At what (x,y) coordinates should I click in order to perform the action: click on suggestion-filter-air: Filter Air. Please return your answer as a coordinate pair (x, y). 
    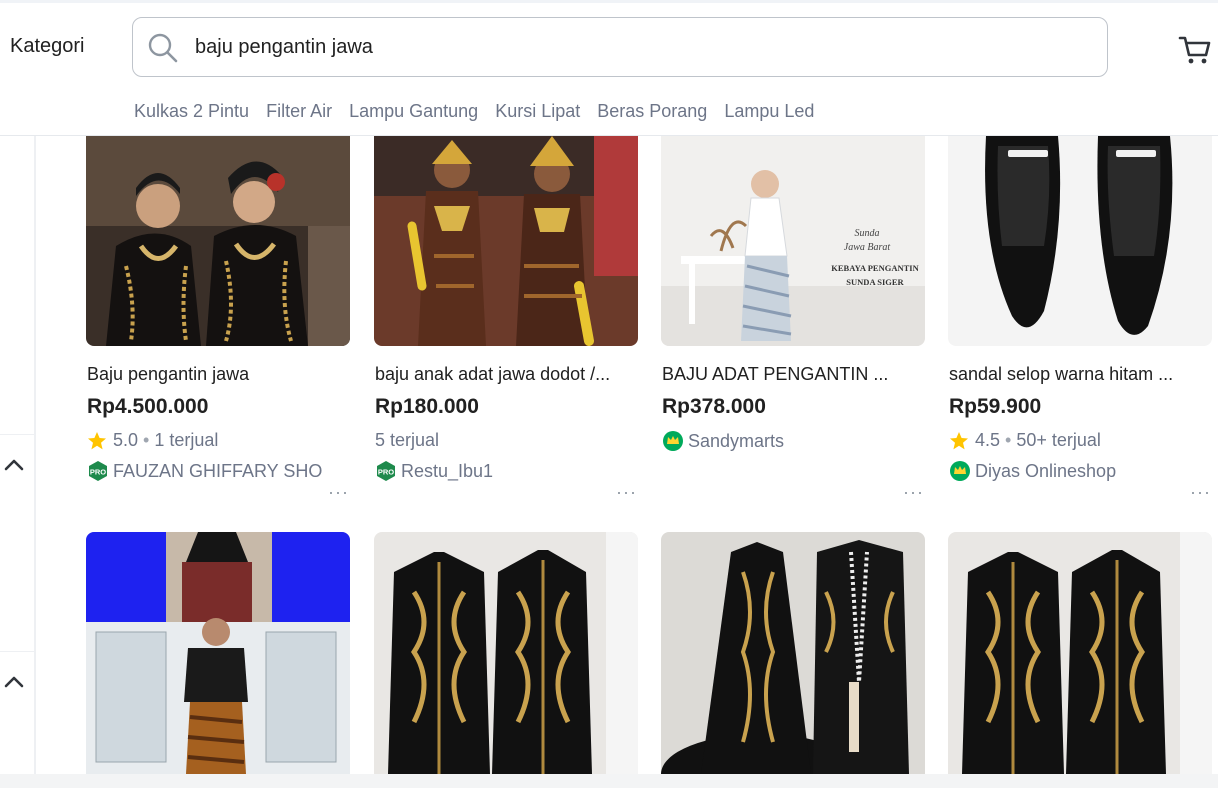
    Looking at the image, I should click on (299, 111).